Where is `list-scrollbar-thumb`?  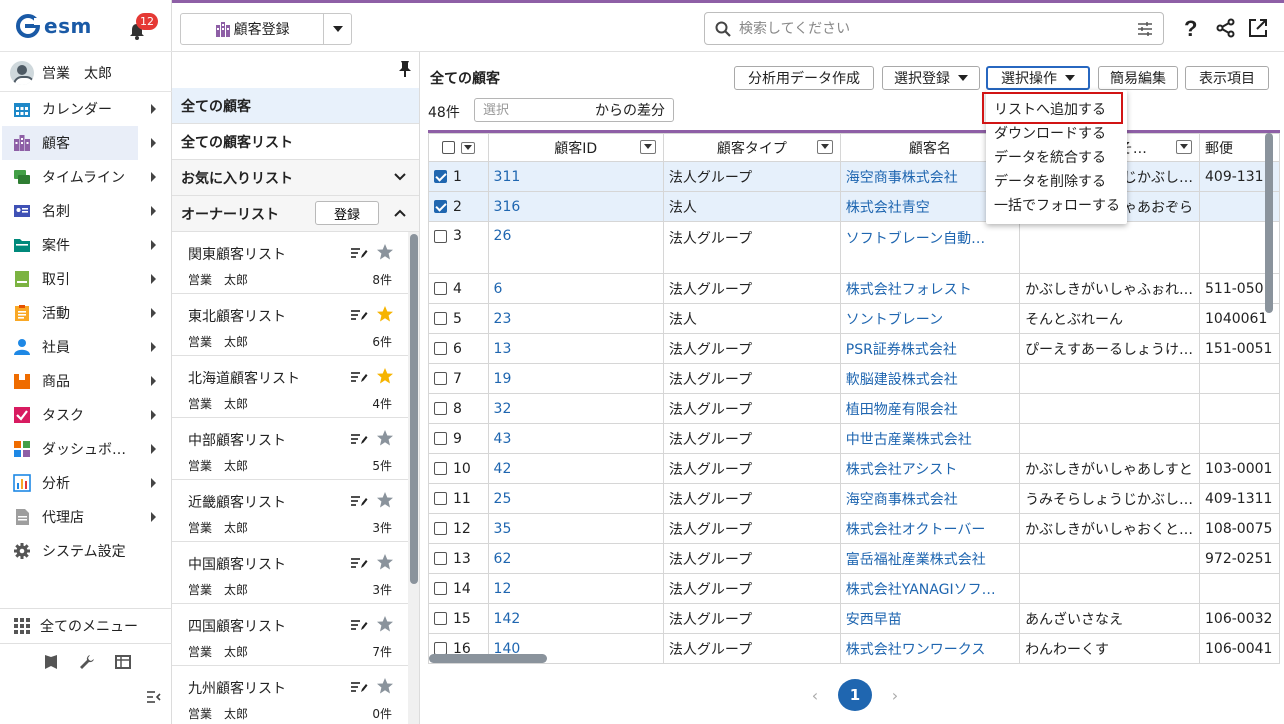 list-scrollbar-thumb is located at coordinates (414, 409).